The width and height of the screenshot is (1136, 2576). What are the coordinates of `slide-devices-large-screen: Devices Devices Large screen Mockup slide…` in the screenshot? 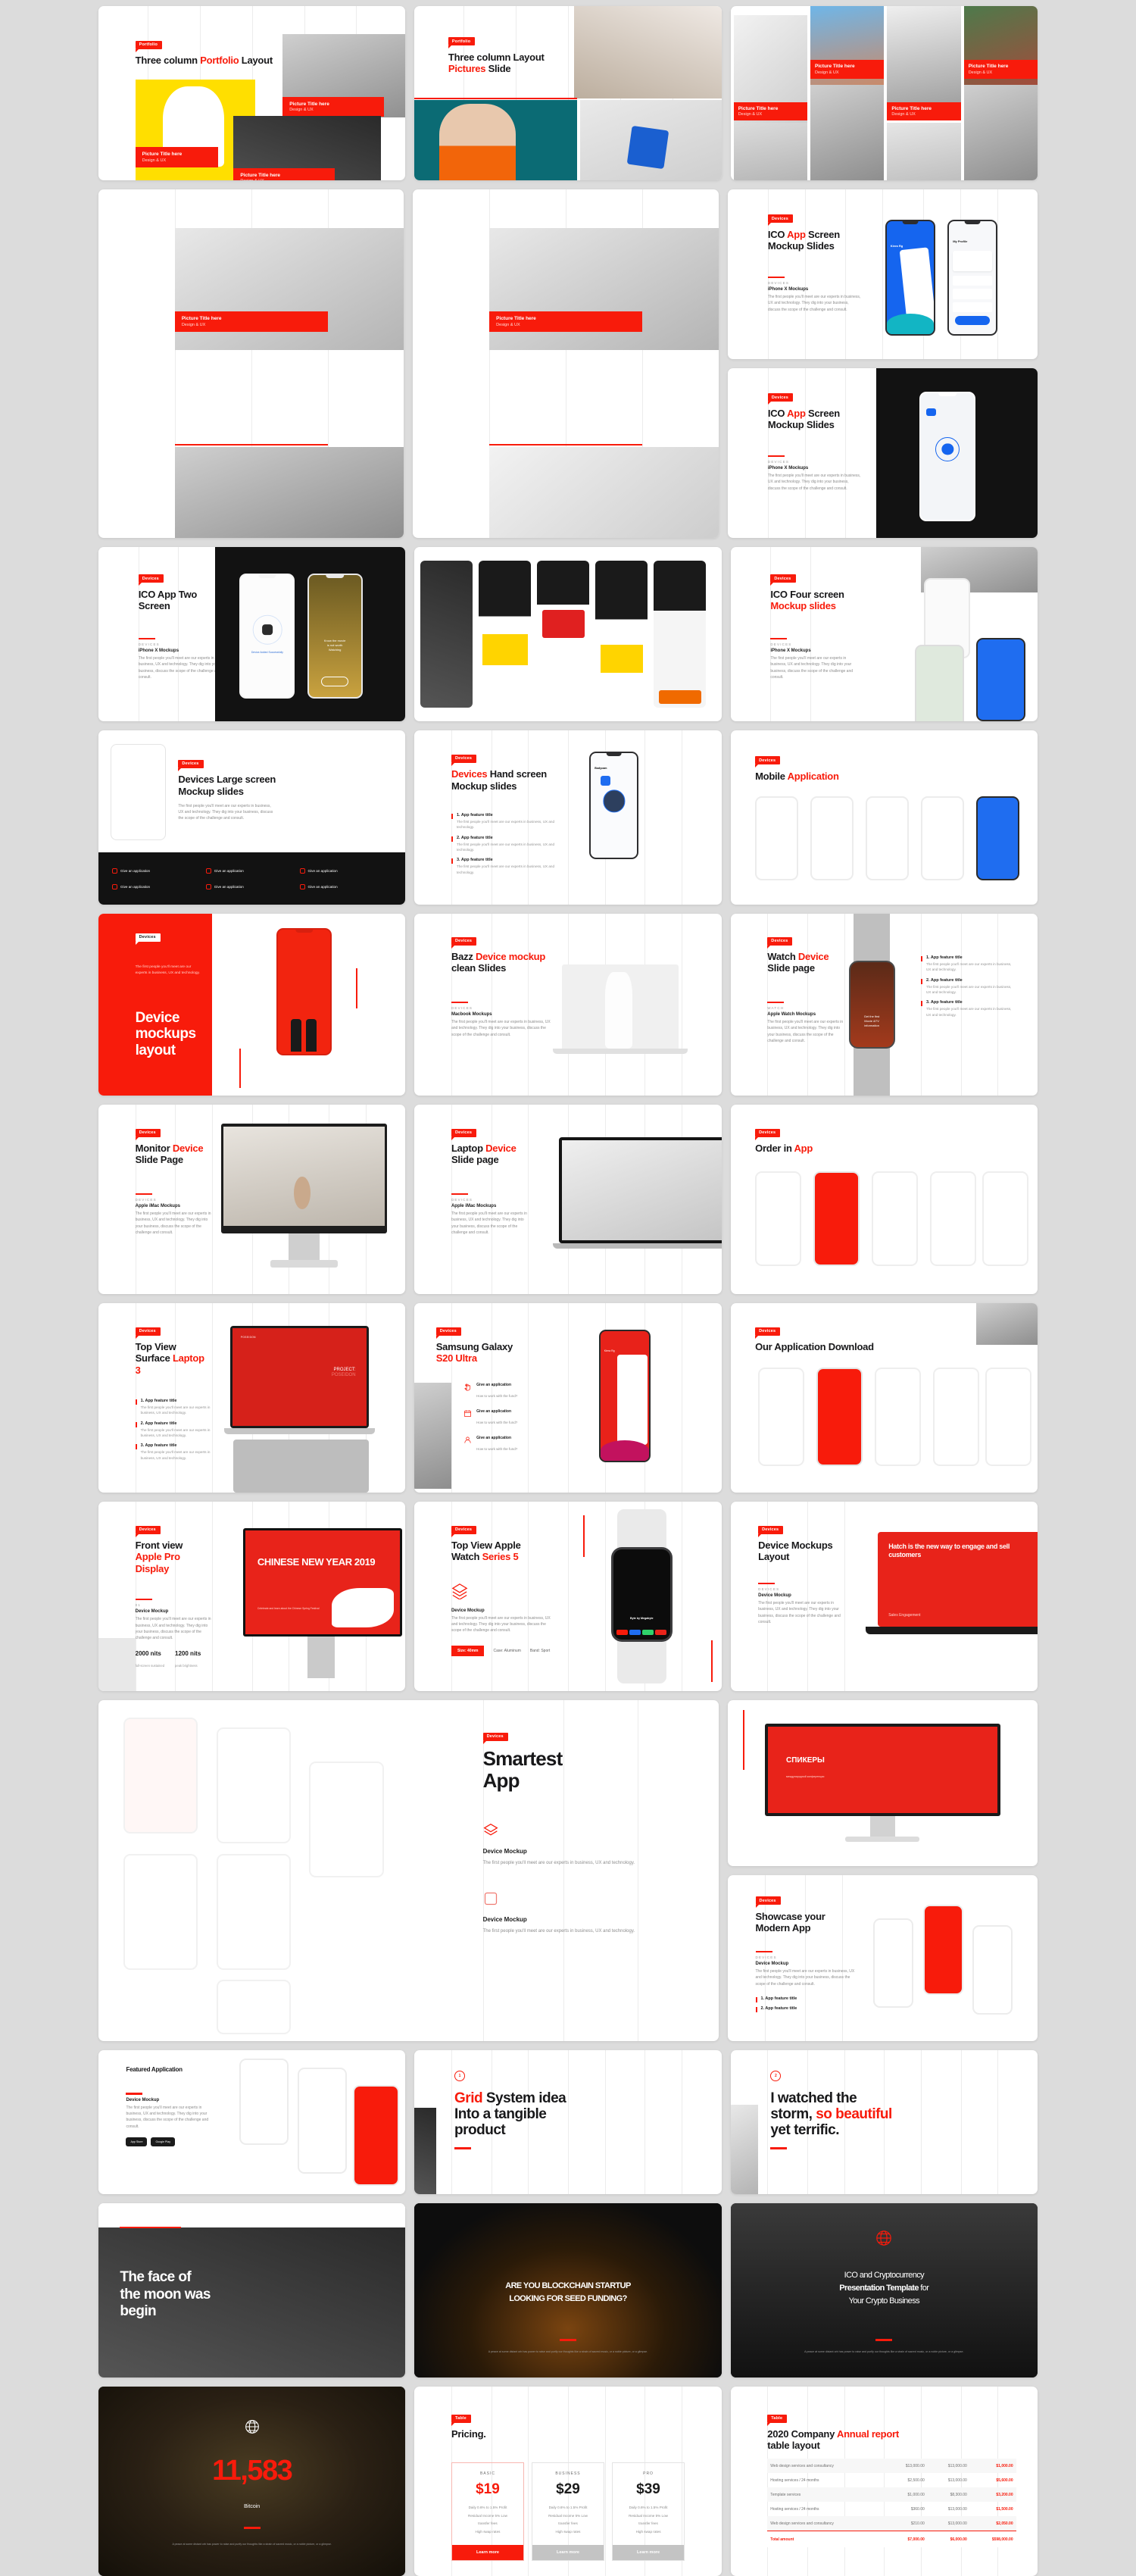 It's located at (252, 817).